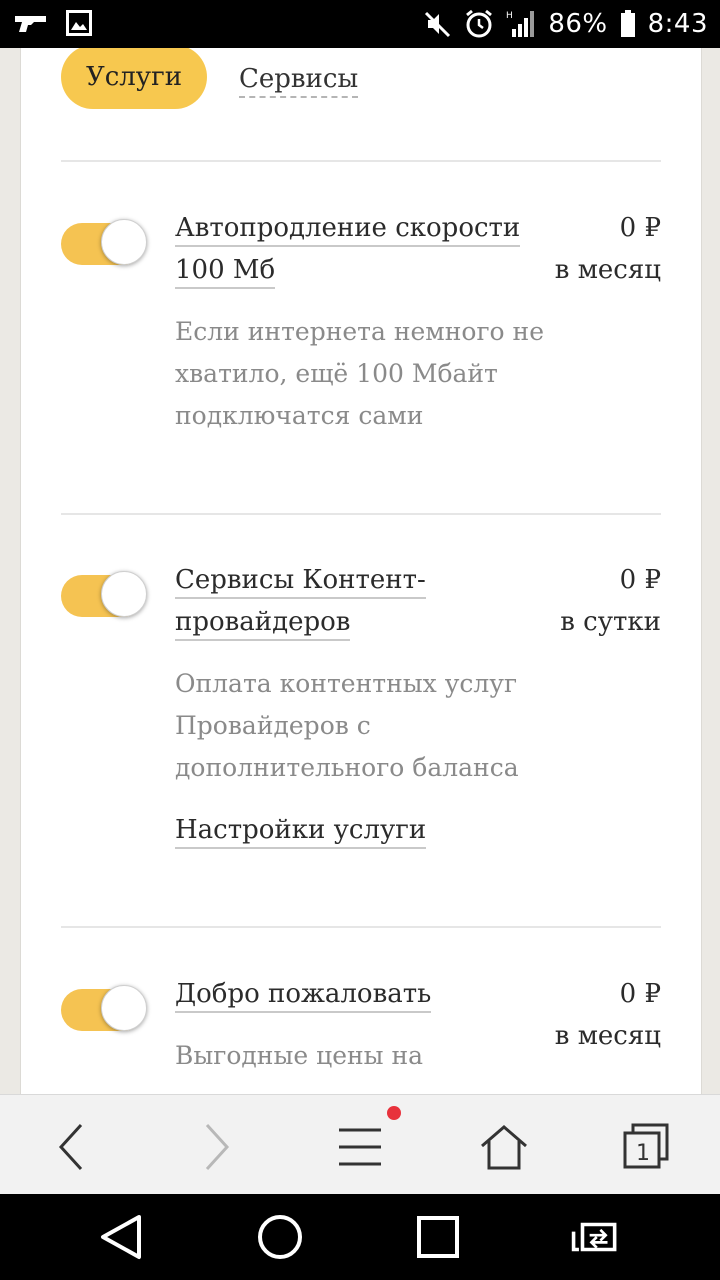 Image resolution: width=720 pixels, height=1280 pixels. What do you see at coordinates (121, 1237) in the screenshot?
I see `nav-back-icon` at bounding box center [121, 1237].